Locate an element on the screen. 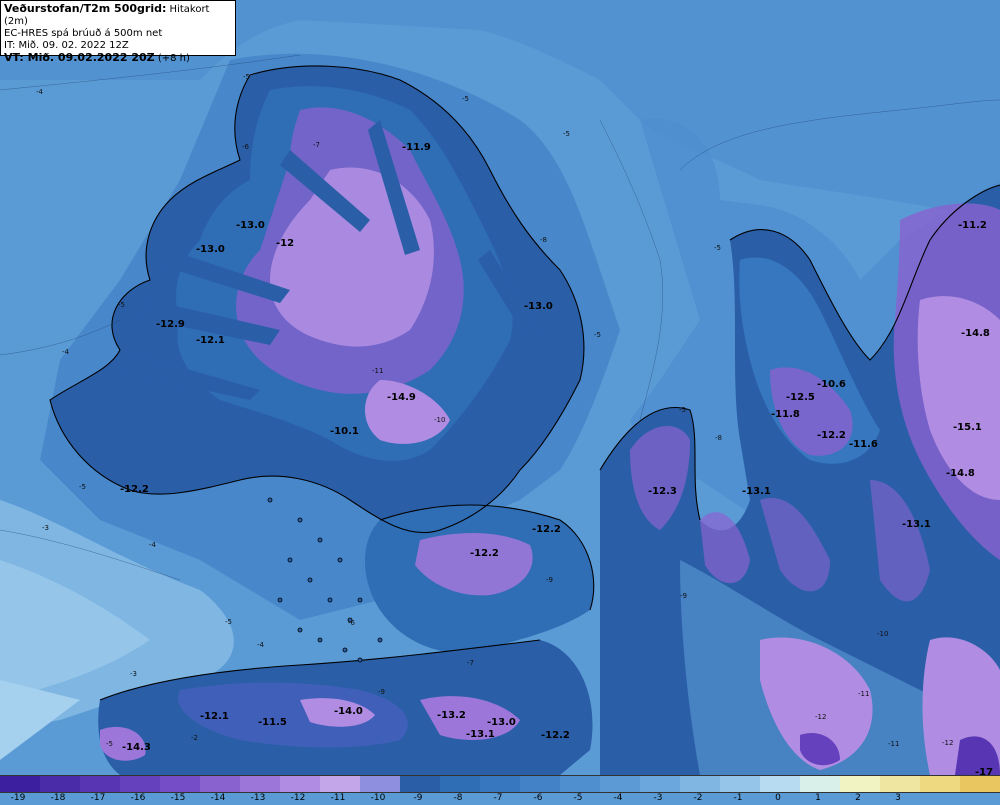 This screenshot has height=805, width=1000. temperature-value-label: -10.6 is located at coordinates (831, 384).